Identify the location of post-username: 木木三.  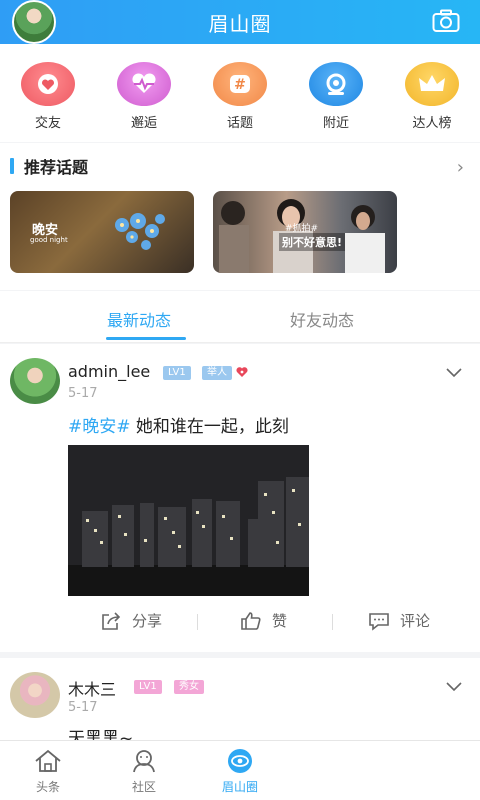
(92, 688).